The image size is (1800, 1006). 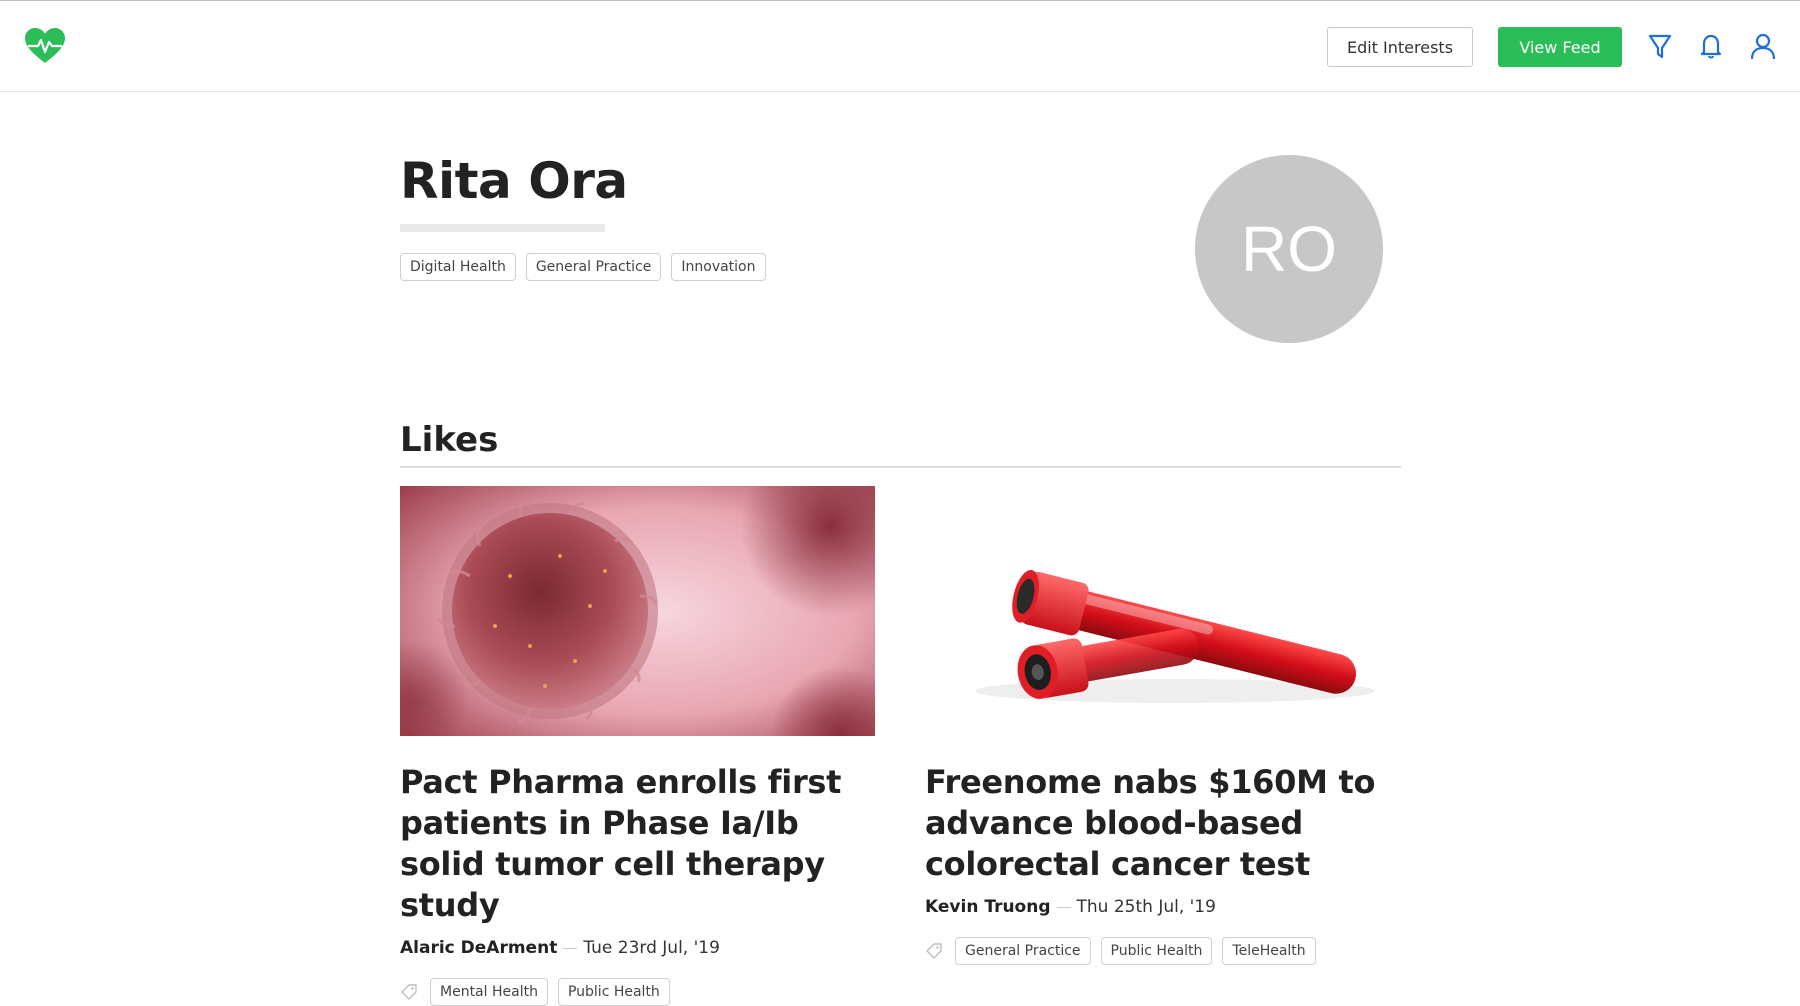 What do you see at coordinates (651, 948) in the screenshot?
I see `article-date: Tue 23rd Jul, '19` at bounding box center [651, 948].